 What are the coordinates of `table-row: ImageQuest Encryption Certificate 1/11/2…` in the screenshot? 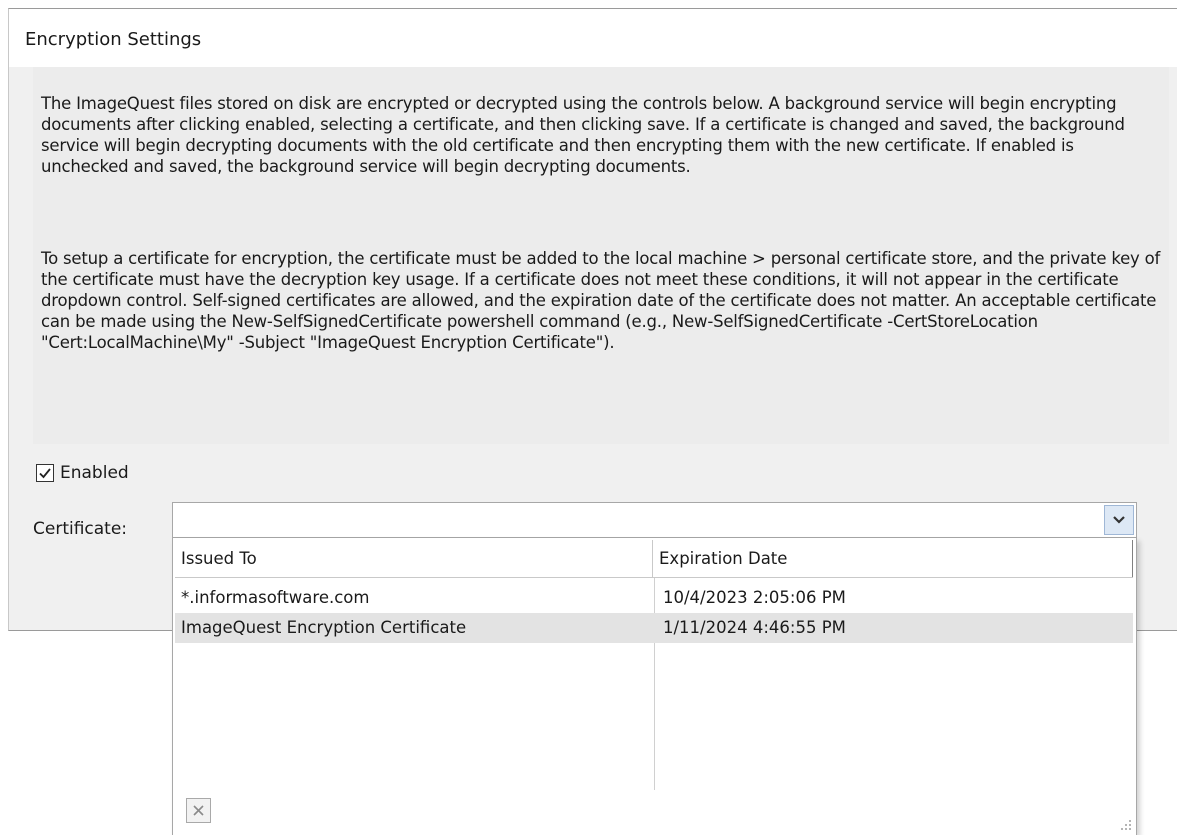 It's located at (654, 628).